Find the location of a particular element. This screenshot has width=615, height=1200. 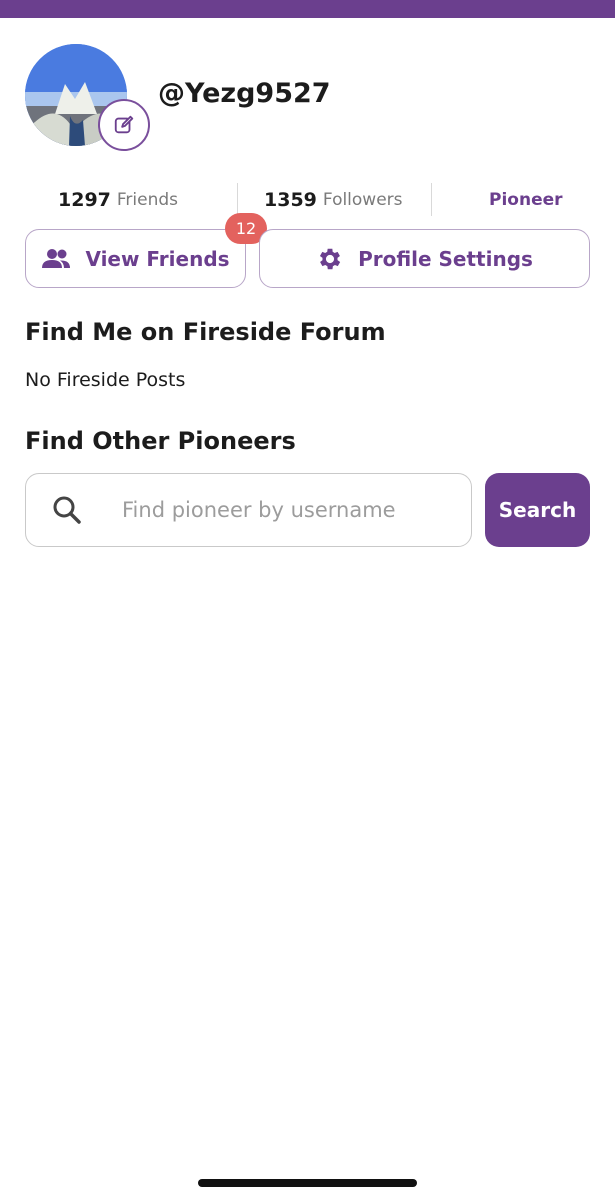

role-label: Pioneer is located at coordinates (526, 200).